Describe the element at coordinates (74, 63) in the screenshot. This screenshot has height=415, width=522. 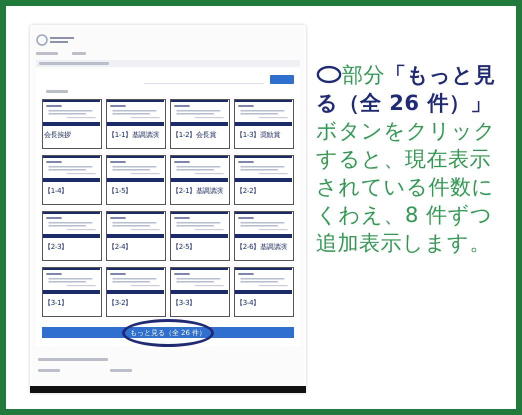
I see `breadcrumb` at that location.